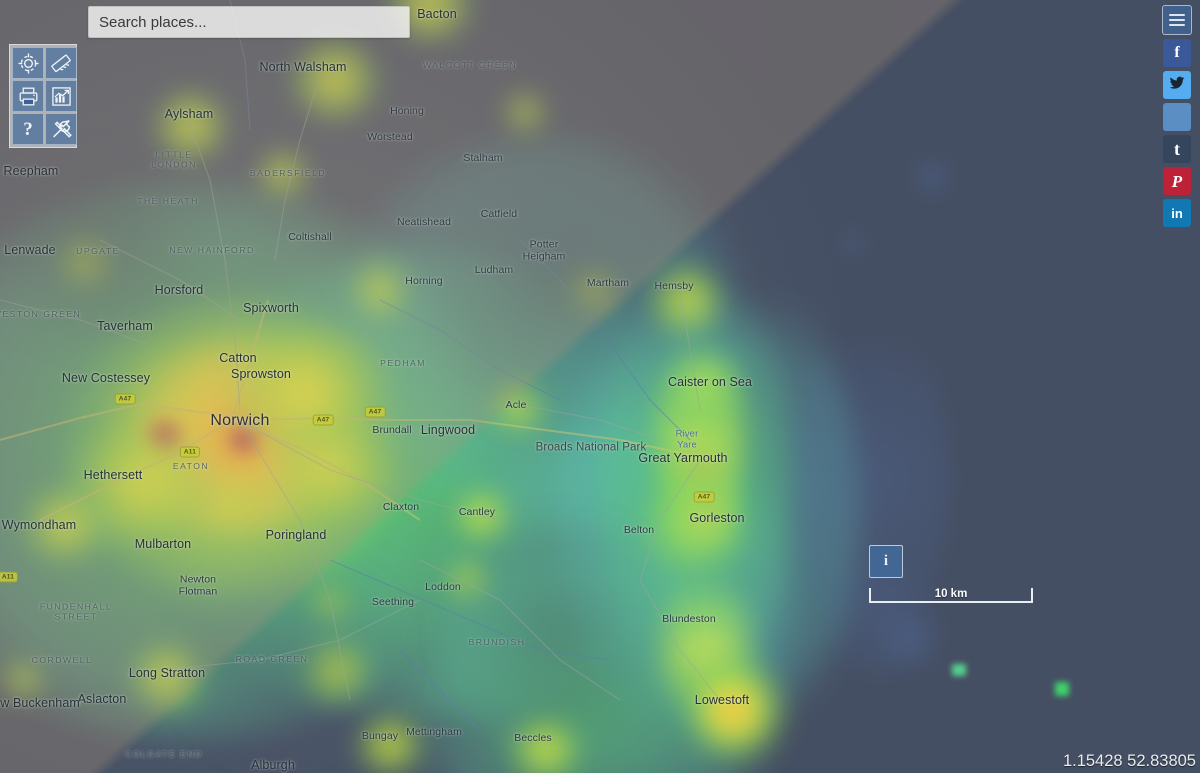  I want to click on measure-button, so click(61, 63).